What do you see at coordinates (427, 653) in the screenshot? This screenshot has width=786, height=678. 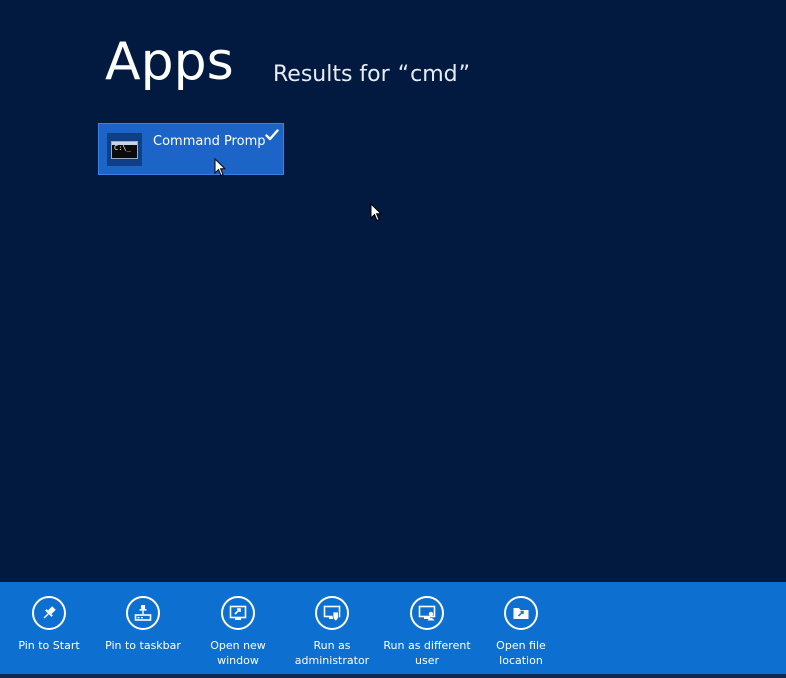 I see `run-as-different-user-label: Run as different user` at bounding box center [427, 653].